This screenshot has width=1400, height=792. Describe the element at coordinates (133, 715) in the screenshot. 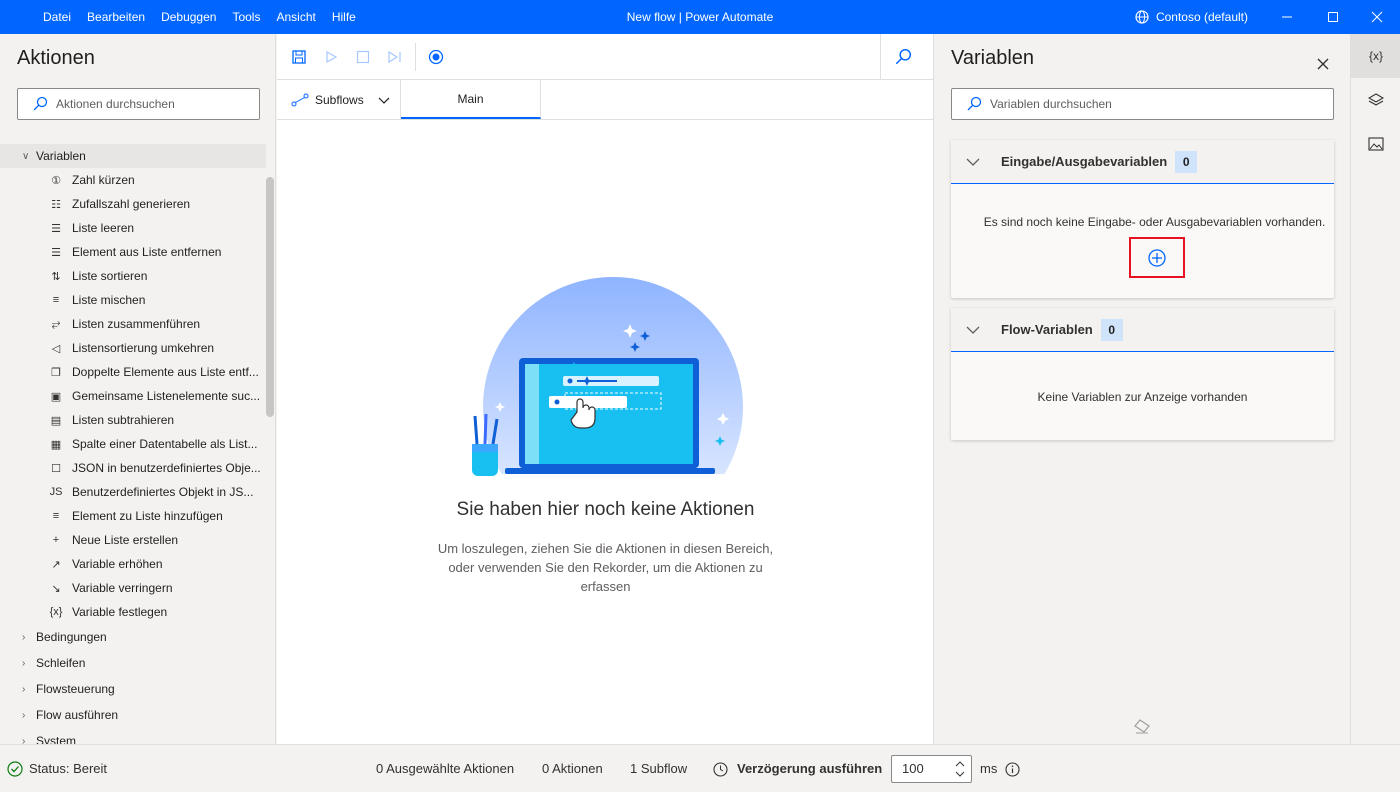

I see `category-flow-ausfuehren: › Flow ausführen` at that location.